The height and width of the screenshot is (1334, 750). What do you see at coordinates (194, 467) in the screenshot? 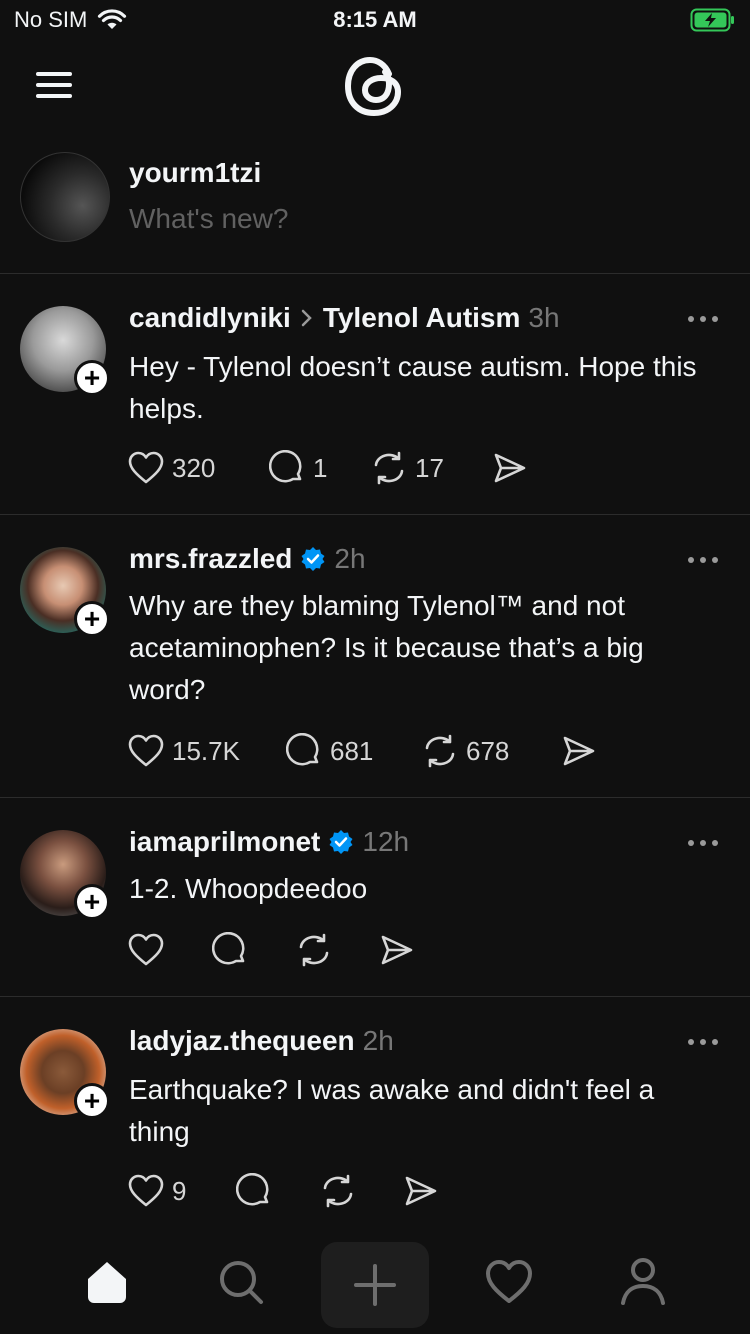
I see `like-count: 320` at bounding box center [194, 467].